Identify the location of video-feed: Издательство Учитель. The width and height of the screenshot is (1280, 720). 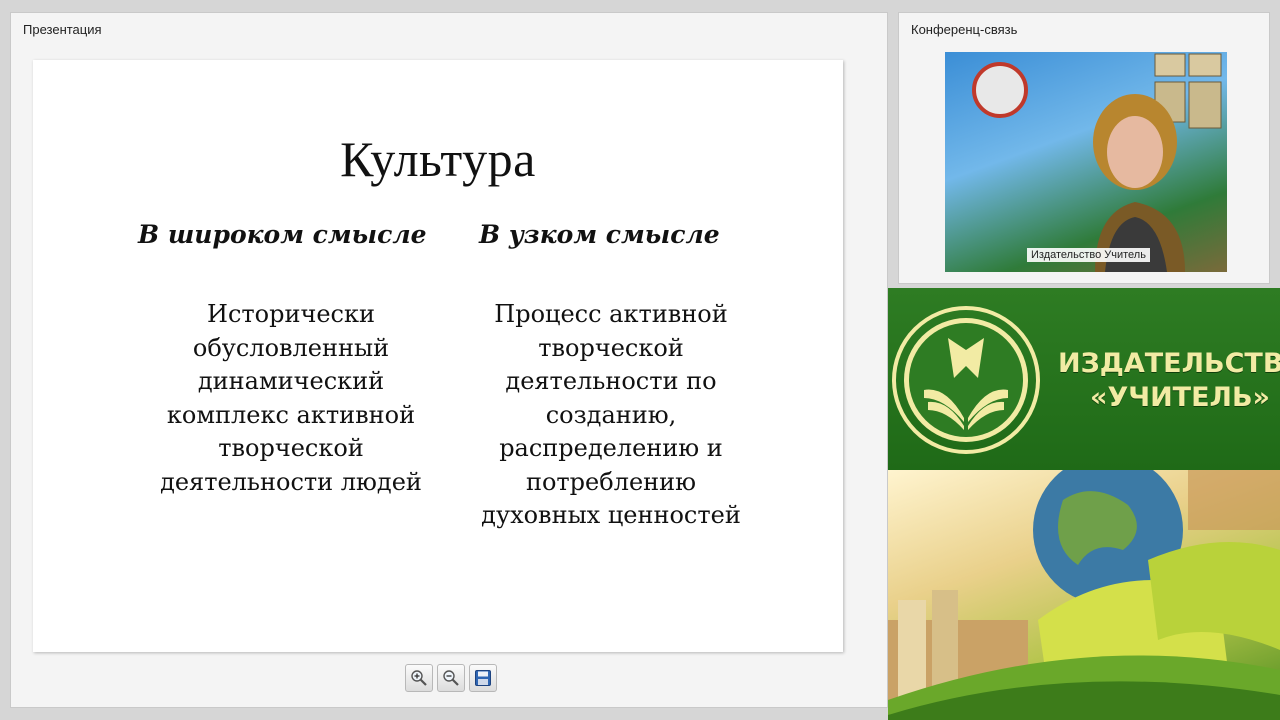
(1086, 162).